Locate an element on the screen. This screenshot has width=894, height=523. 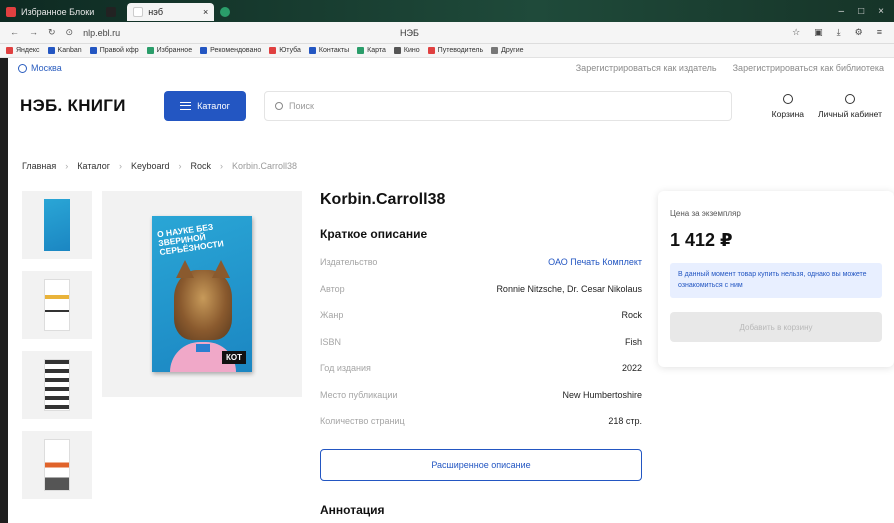
main-cover-image: О НАУКЕ БЕЗ ЗВЕРИНОЙ СЕРЬЁЗНОСТИ КОТ is located at coordinates (202, 294).